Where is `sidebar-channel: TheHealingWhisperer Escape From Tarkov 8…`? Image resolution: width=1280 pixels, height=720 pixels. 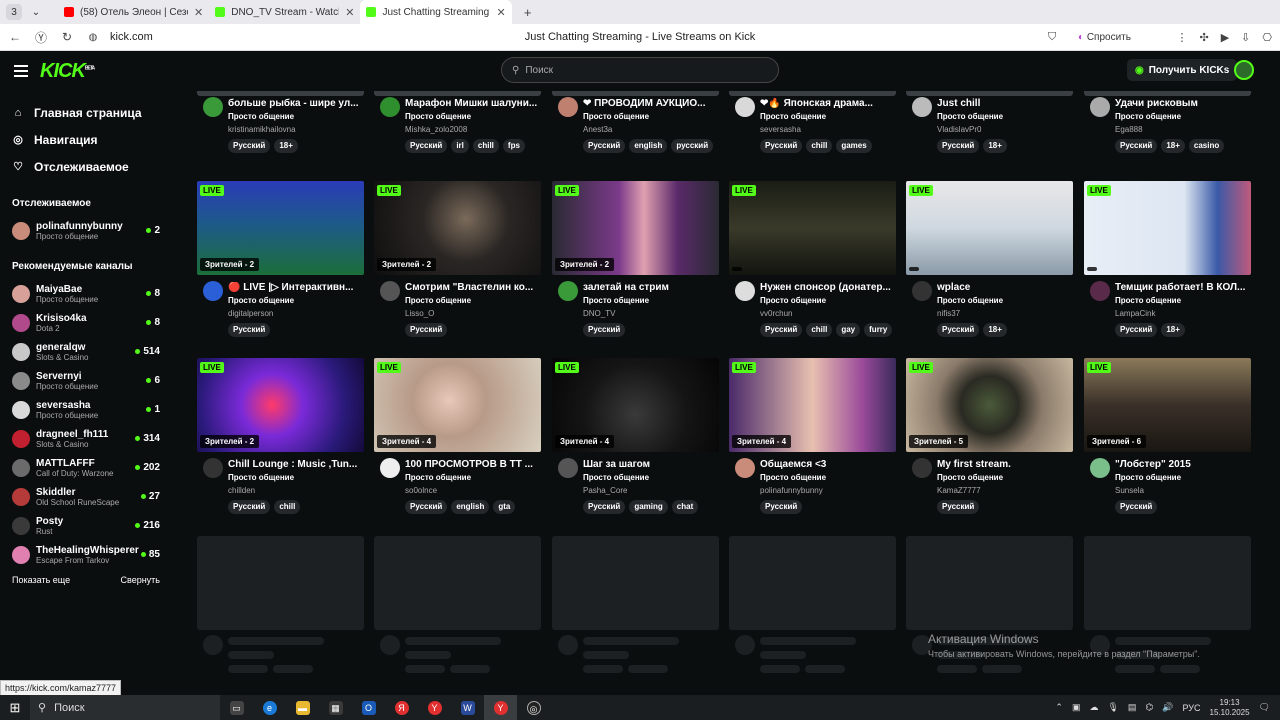 sidebar-channel: TheHealingWhisperer Escape From Tarkov 8… is located at coordinates (86, 554).